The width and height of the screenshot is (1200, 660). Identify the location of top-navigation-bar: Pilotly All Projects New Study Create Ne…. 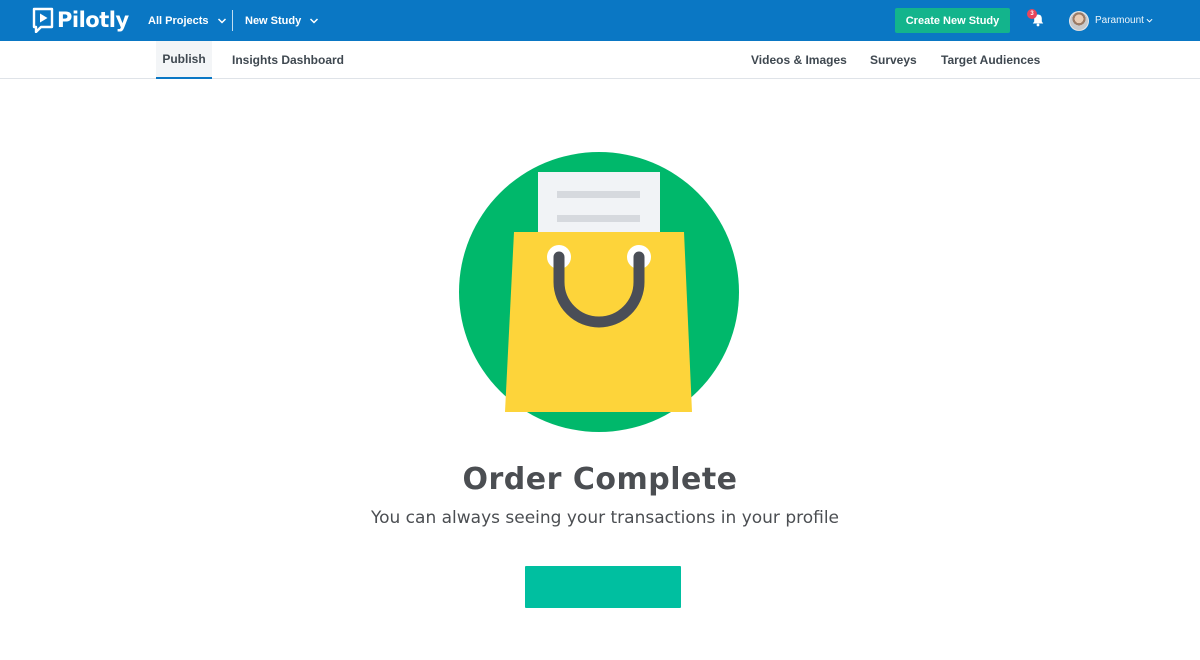
(600, 20).